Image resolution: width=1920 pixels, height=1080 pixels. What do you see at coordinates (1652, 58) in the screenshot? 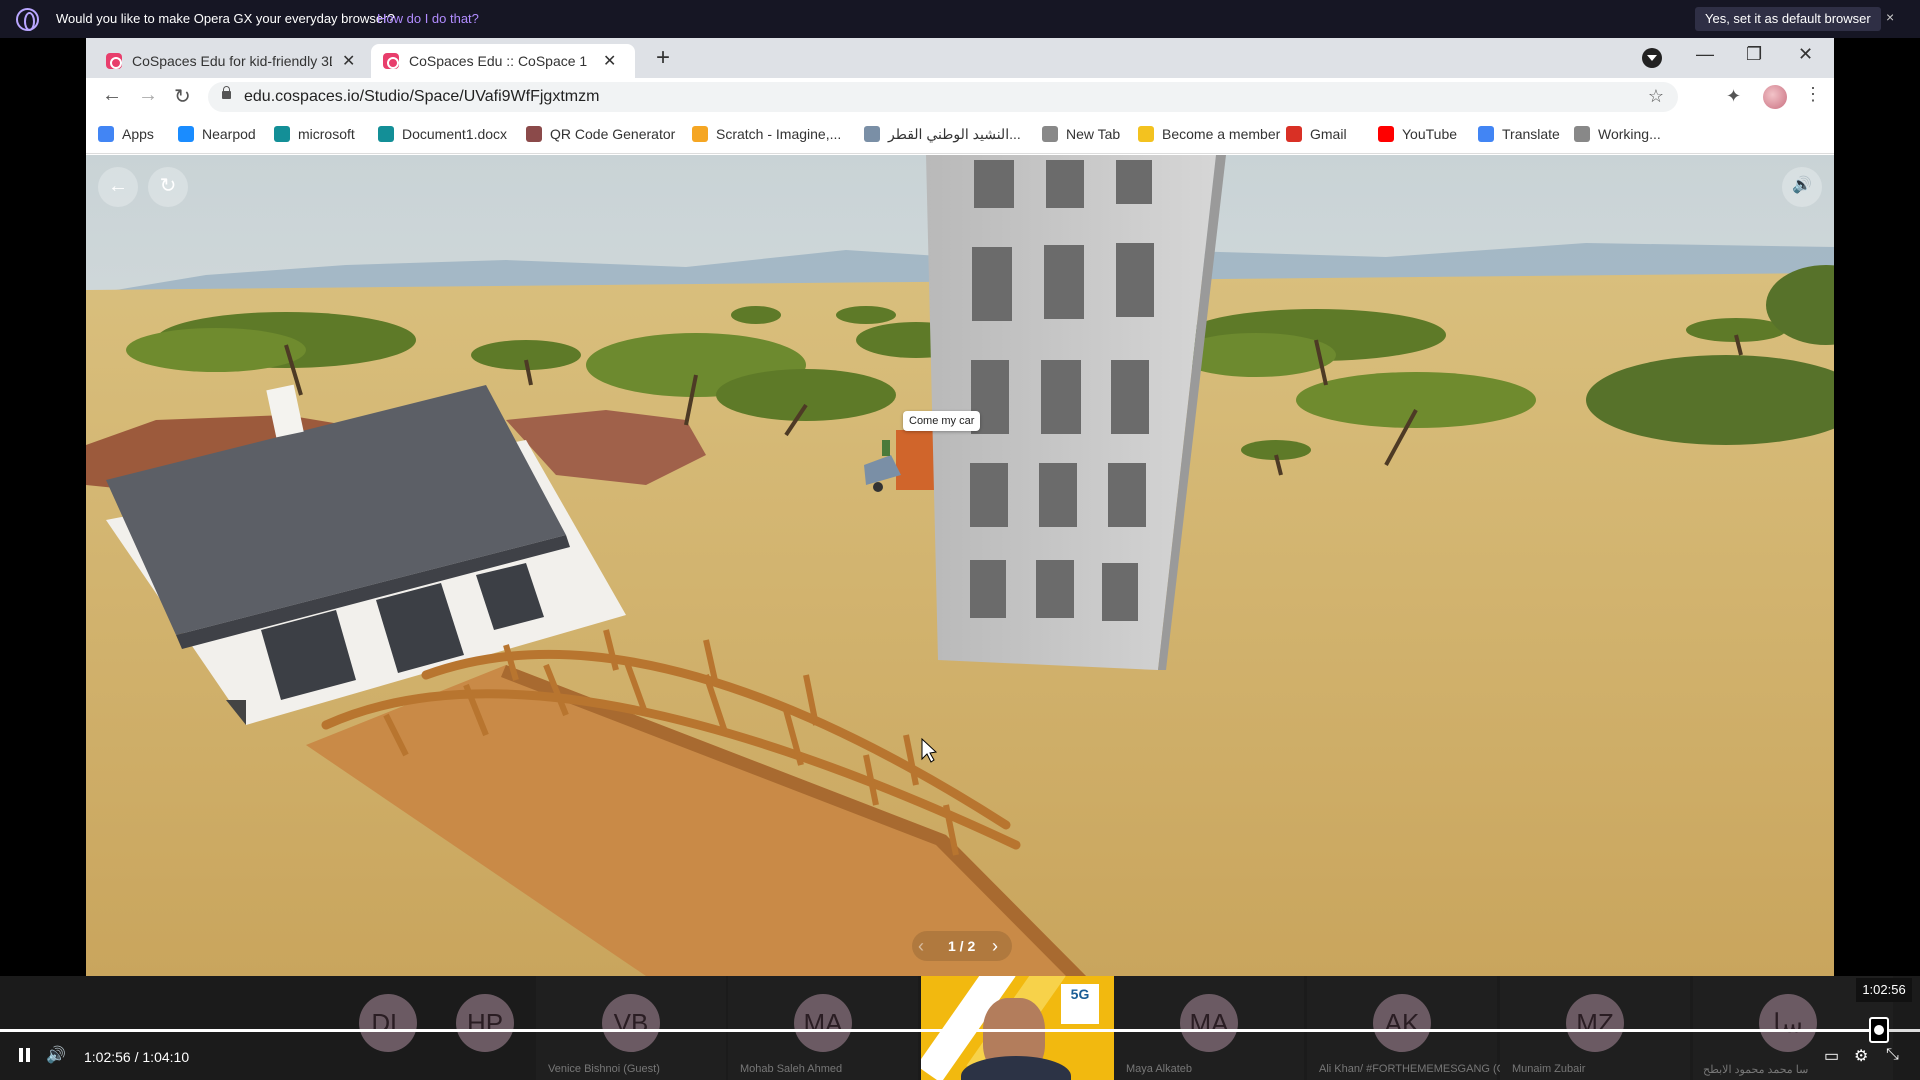
I see `media-control-icon` at bounding box center [1652, 58].